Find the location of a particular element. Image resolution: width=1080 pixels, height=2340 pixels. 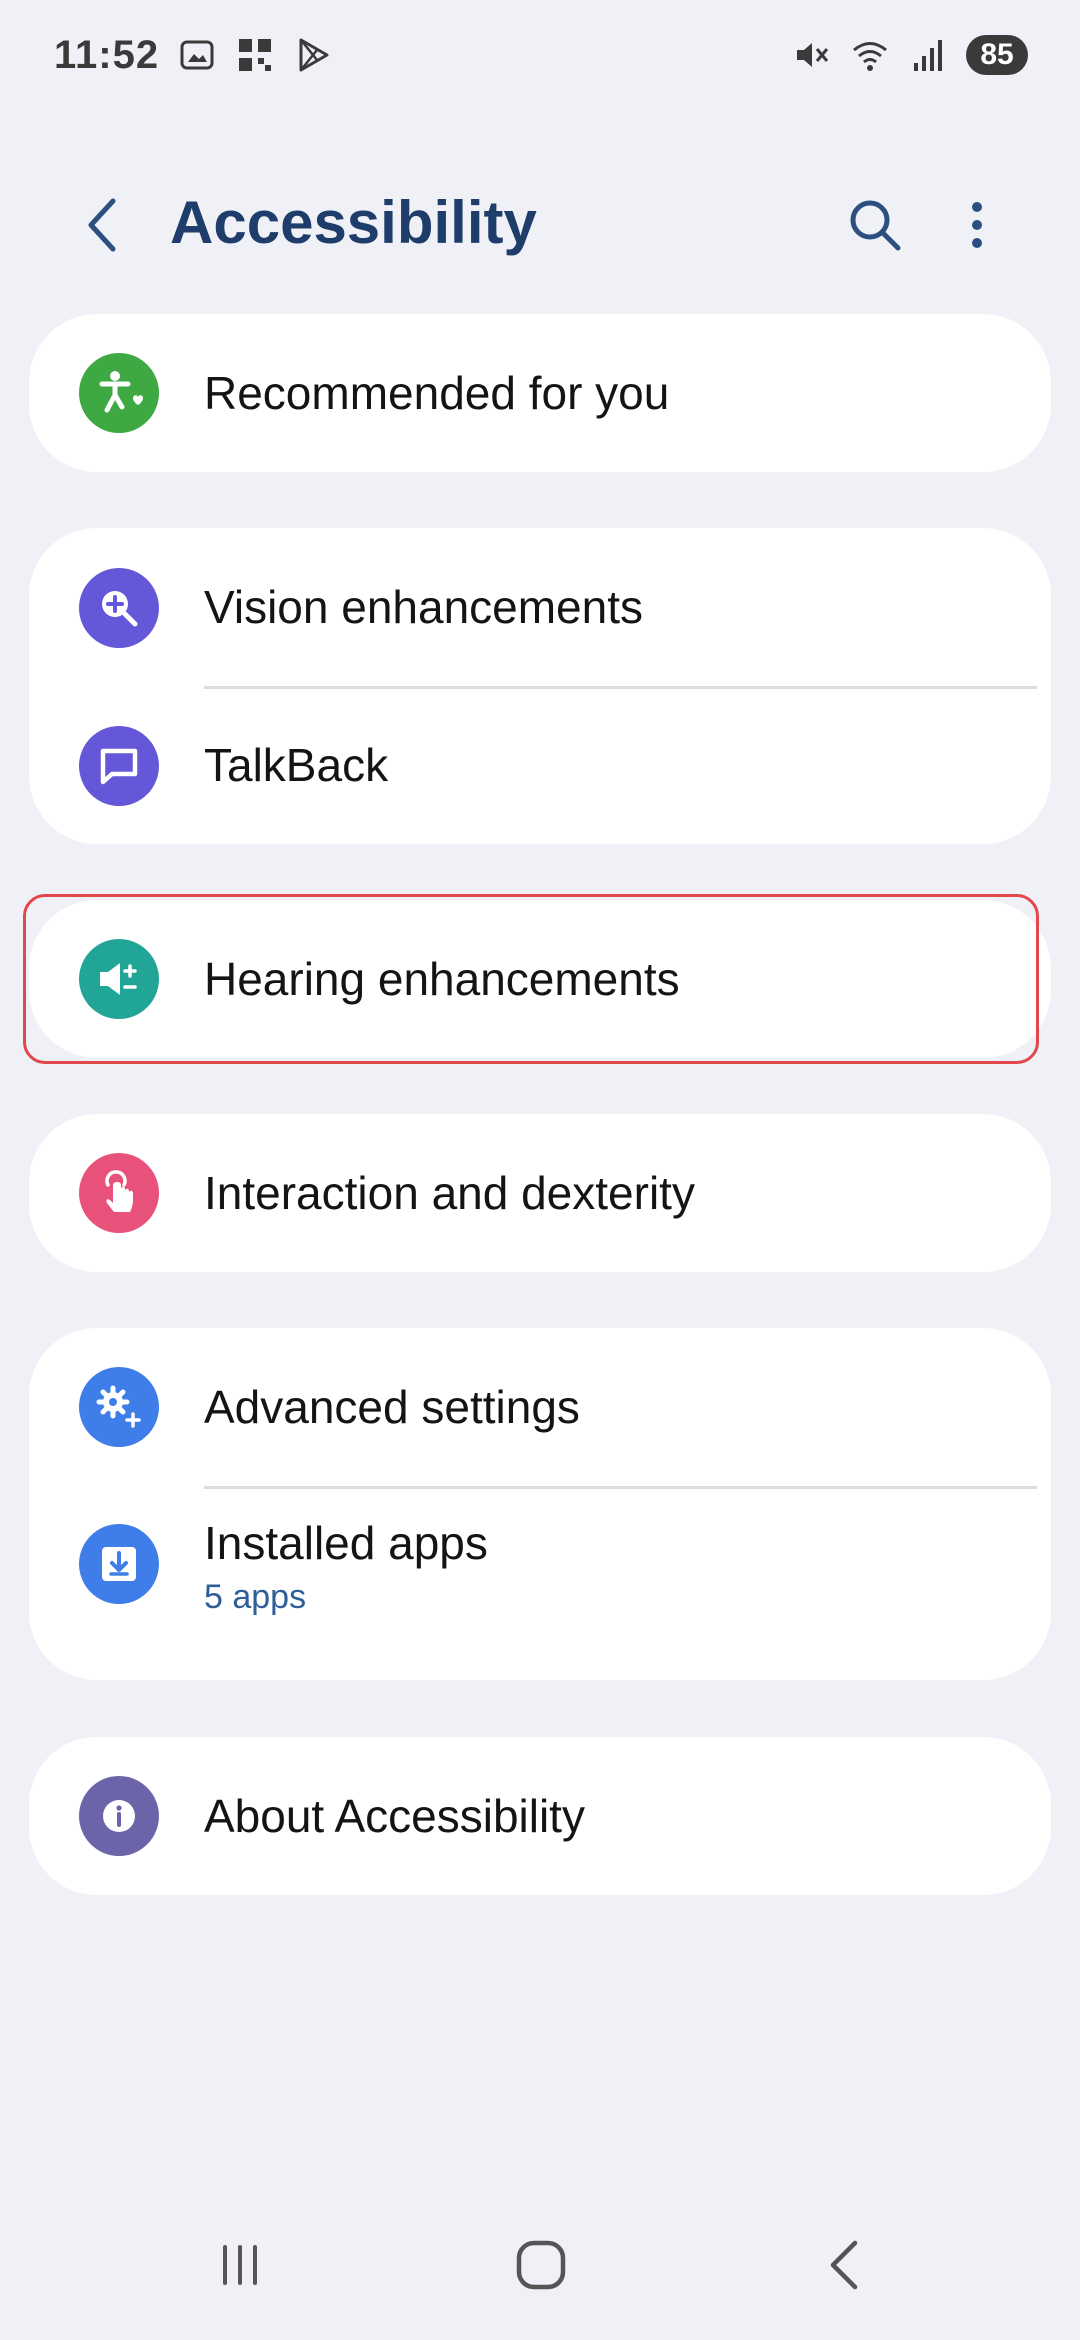

menu-item-vision-enhancements: Vision enhancements is located at coordinates (540, 607).